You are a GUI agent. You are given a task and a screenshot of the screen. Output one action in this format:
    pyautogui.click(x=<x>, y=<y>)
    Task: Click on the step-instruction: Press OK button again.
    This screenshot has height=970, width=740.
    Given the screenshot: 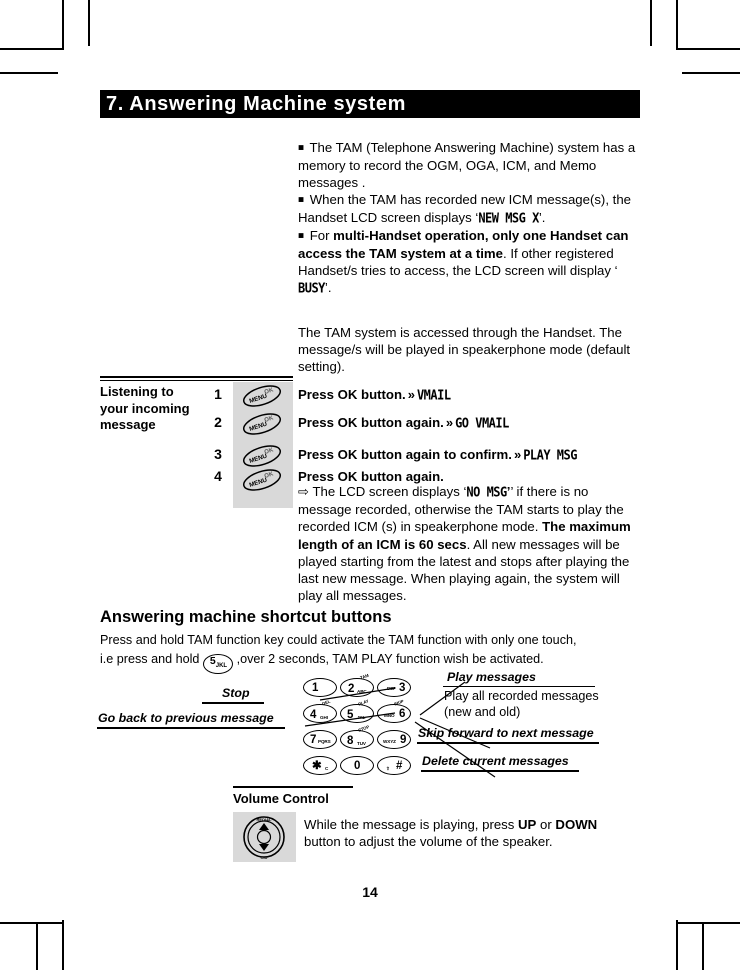 What is the action you would take?
    pyautogui.click(x=371, y=476)
    